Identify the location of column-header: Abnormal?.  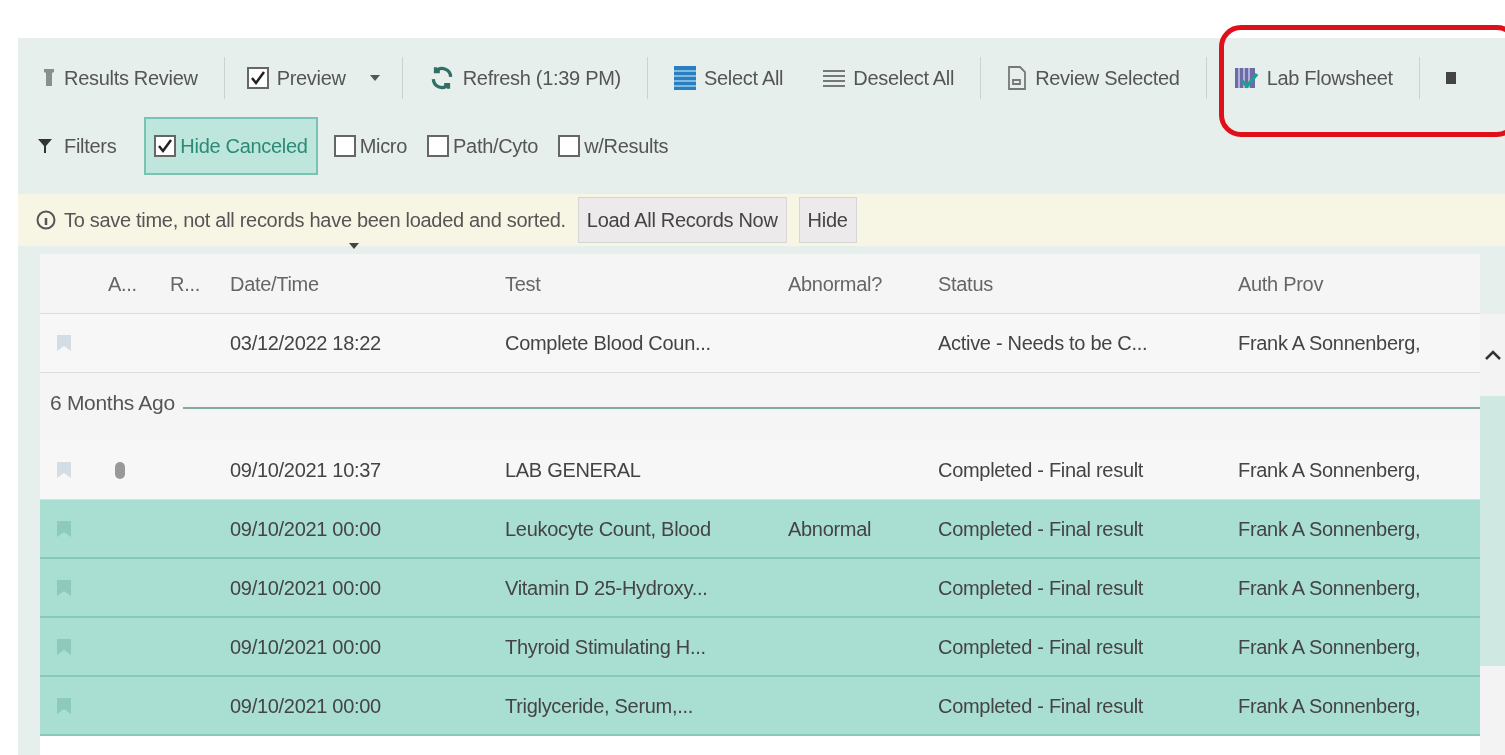
(835, 283).